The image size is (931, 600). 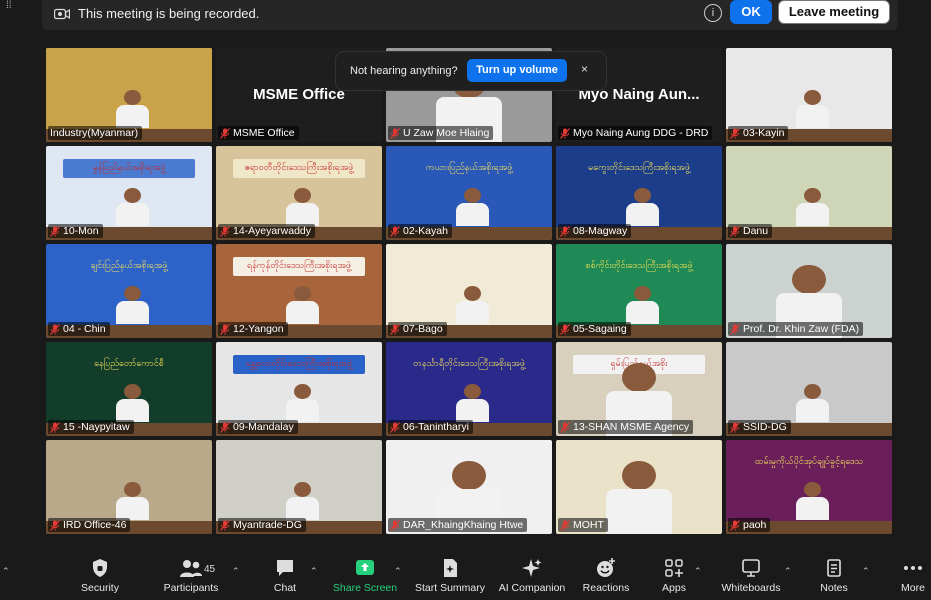 I want to click on notes-icon, so click(x=834, y=568).